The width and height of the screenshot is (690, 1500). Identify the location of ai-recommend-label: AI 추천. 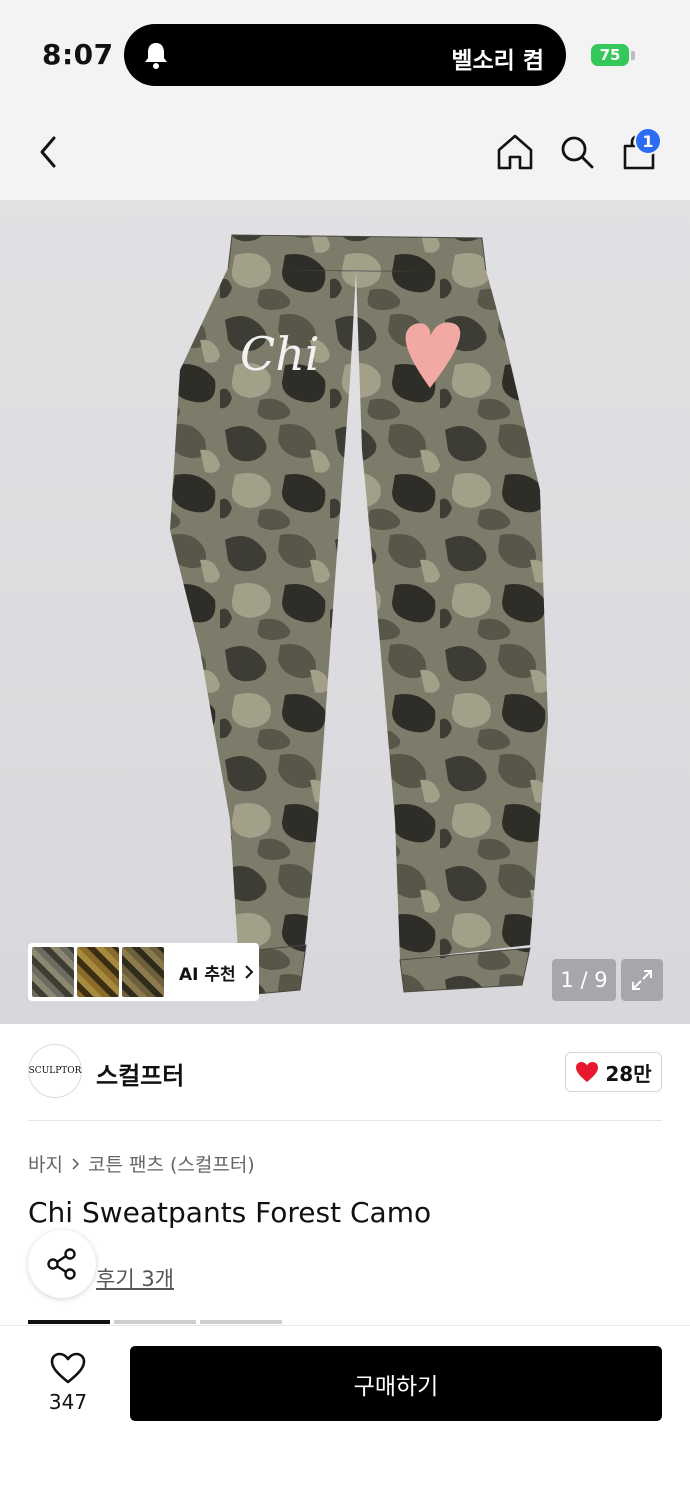
(207, 974).